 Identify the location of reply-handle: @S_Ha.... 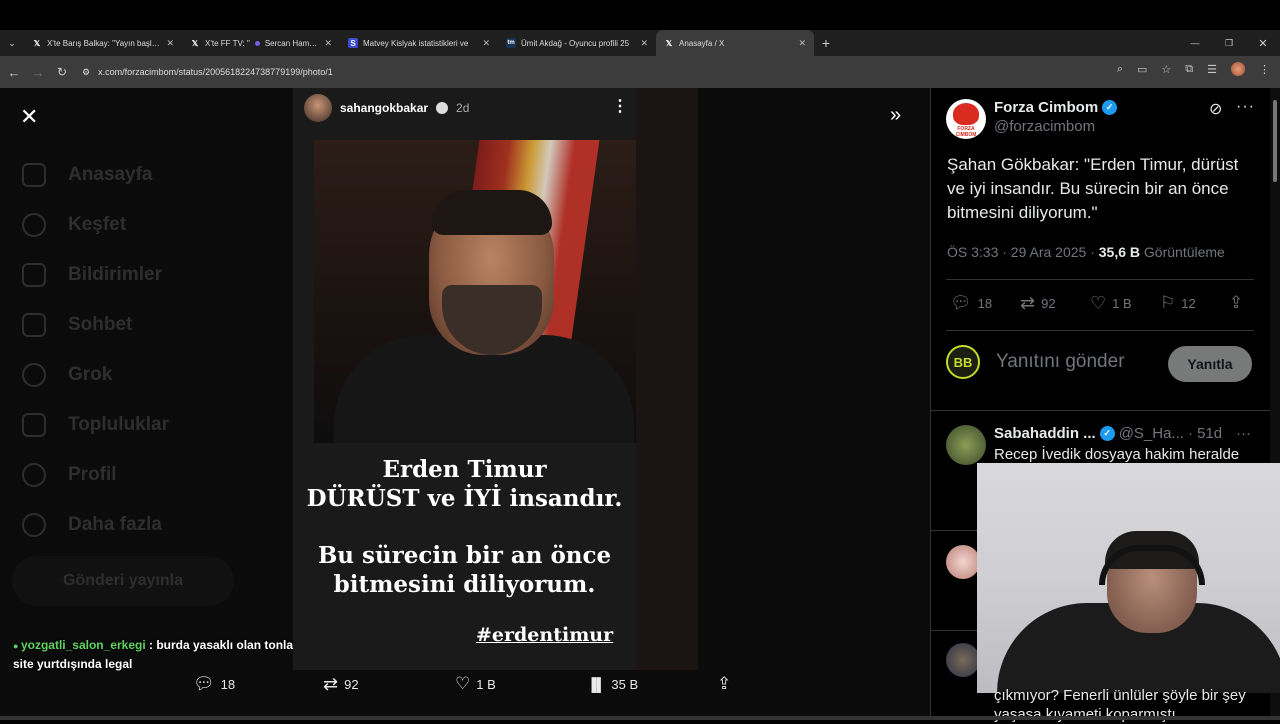
(1151, 433).